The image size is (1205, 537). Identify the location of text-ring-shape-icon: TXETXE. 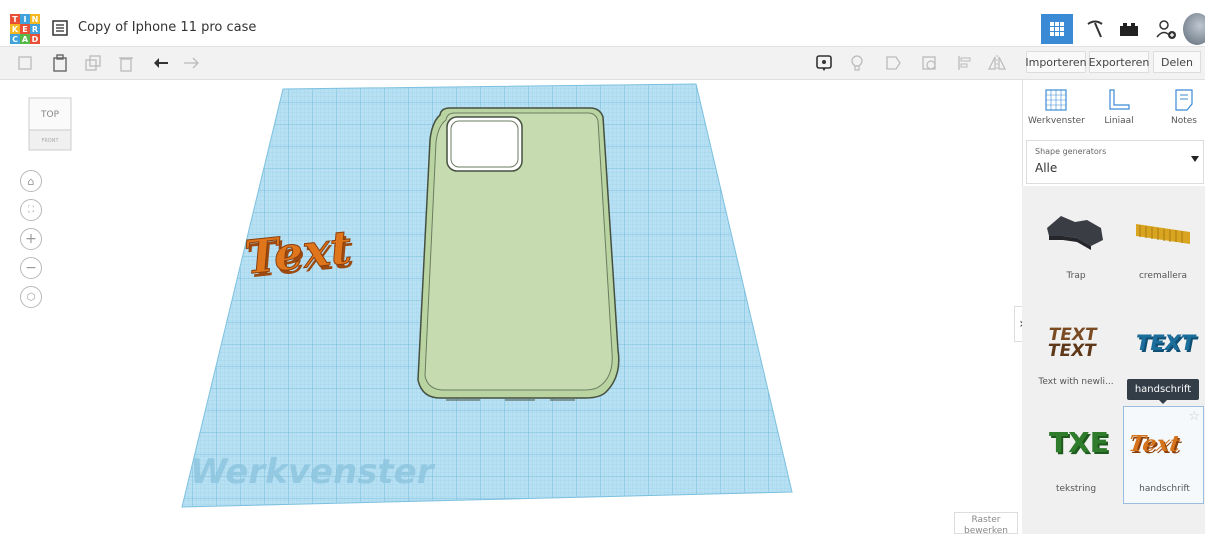
(1080, 443).